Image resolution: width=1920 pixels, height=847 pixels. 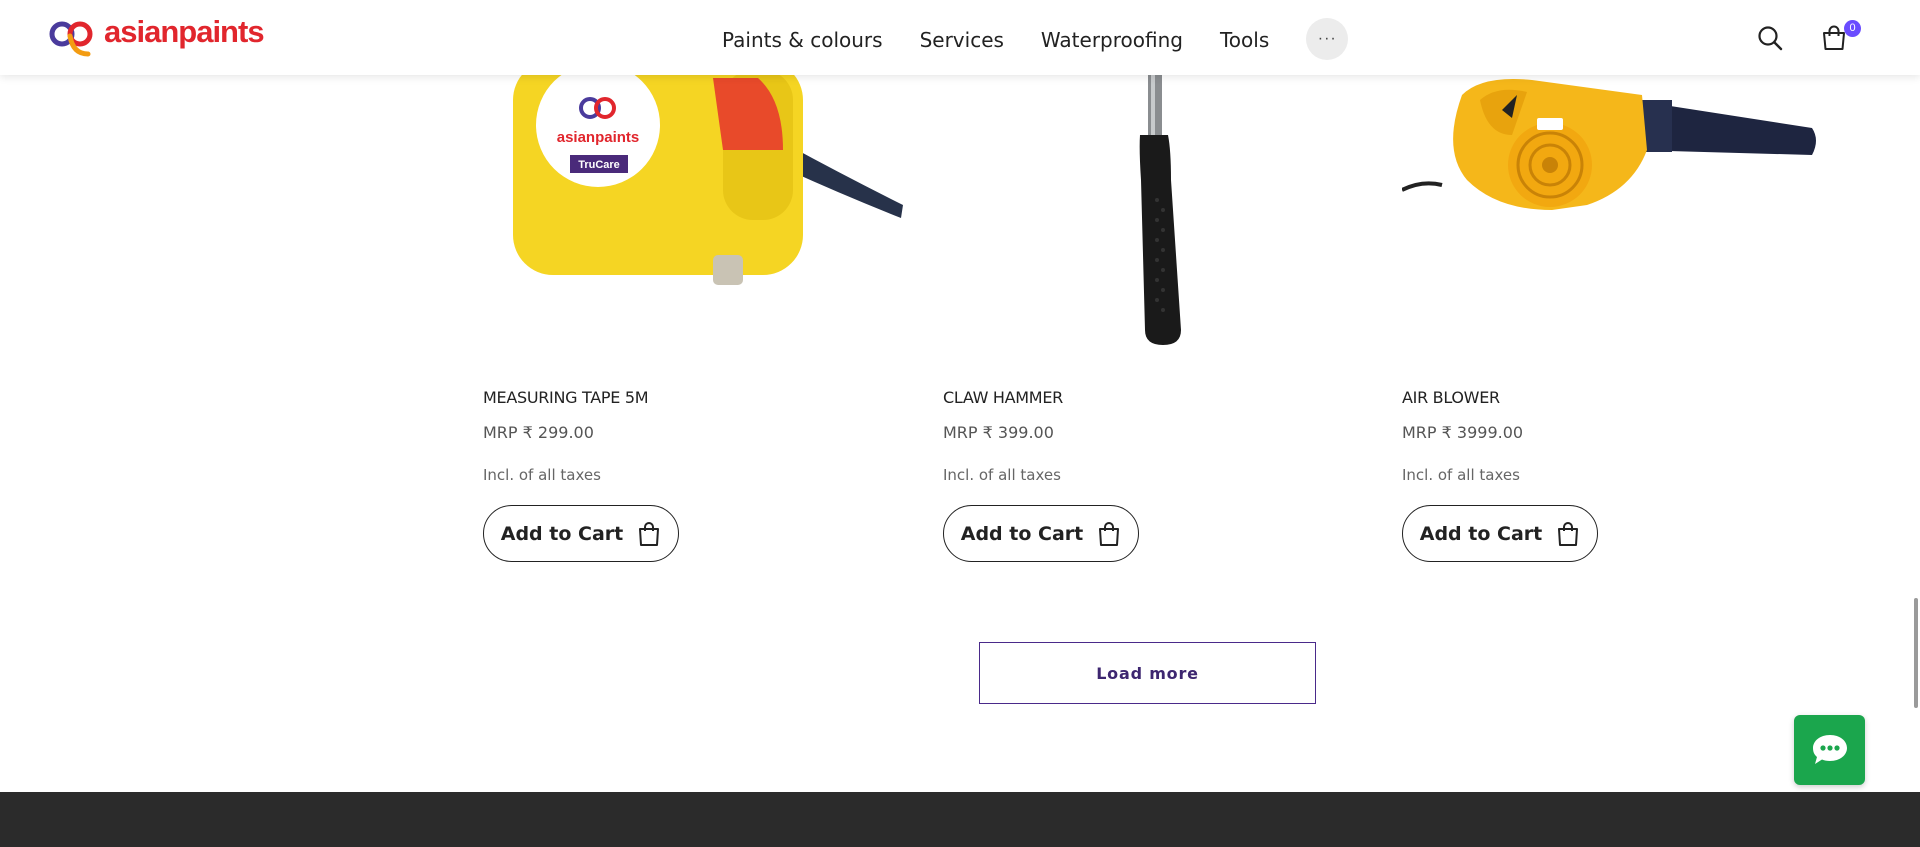 I want to click on asianpaints-logo: asianpaints, so click(x=156, y=36).